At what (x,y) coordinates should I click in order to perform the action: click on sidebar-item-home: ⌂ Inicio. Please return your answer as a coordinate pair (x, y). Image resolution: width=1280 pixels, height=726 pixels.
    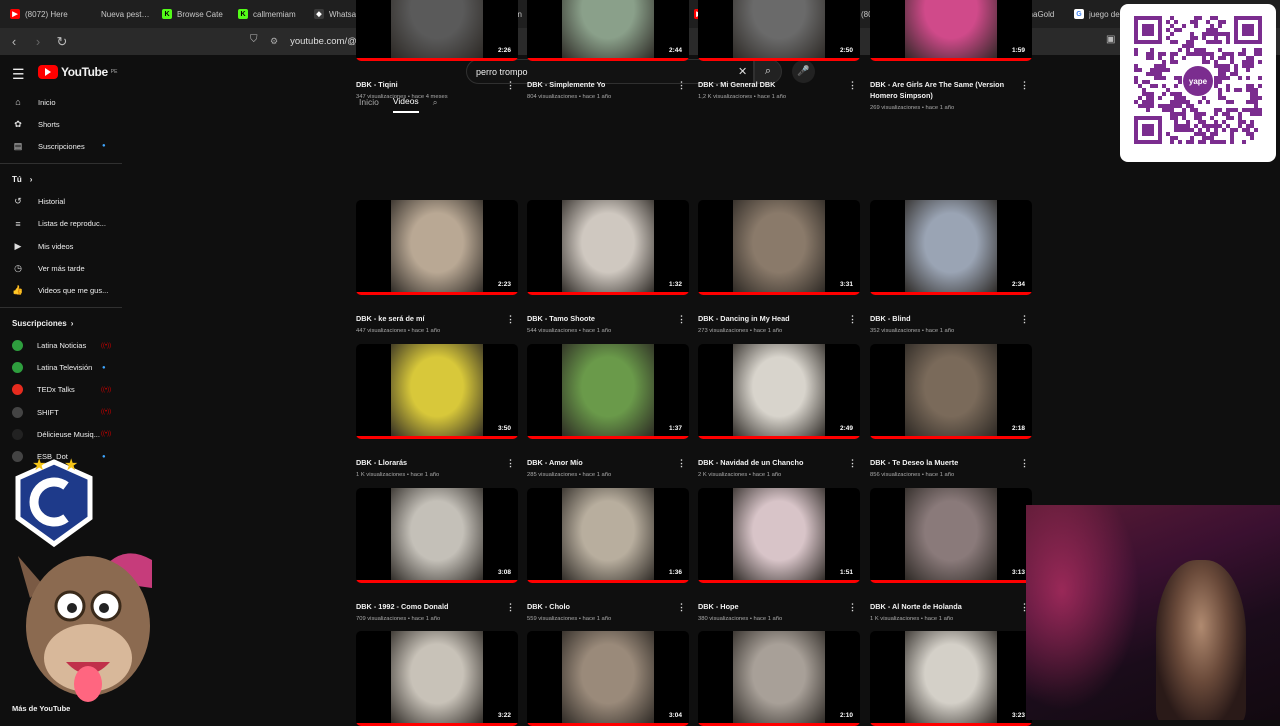
    Looking at the image, I should click on (61, 102).